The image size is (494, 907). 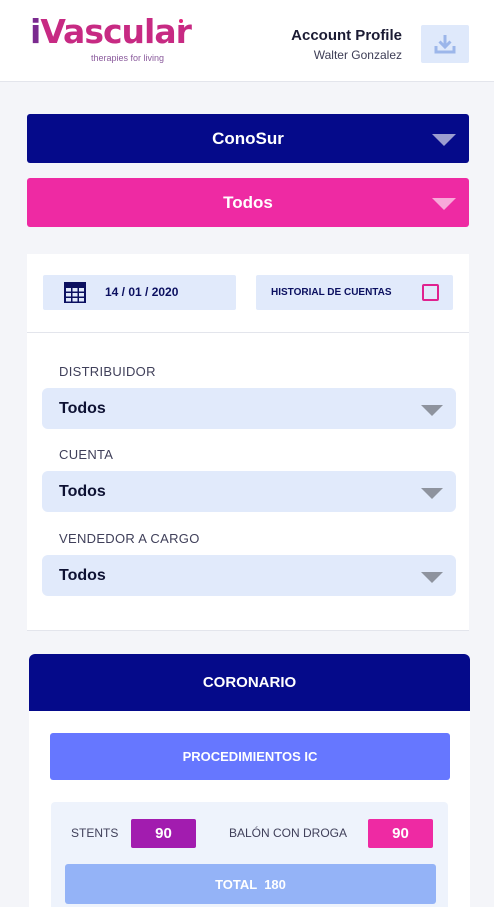 I want to click on history-checkbox, so click(x=430, y=292).